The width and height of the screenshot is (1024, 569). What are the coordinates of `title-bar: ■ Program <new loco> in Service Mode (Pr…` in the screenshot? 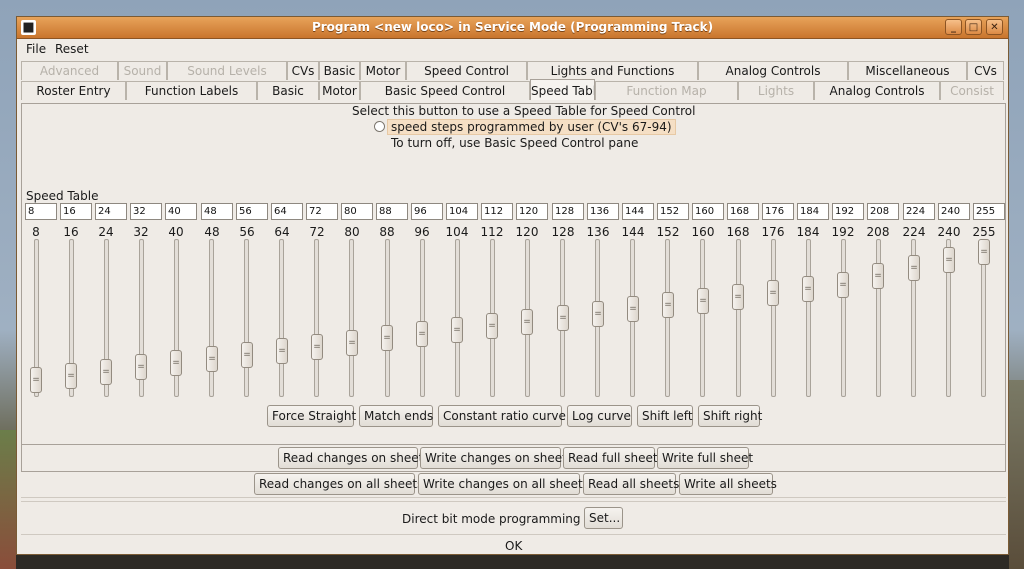 It's located at (512, 28).